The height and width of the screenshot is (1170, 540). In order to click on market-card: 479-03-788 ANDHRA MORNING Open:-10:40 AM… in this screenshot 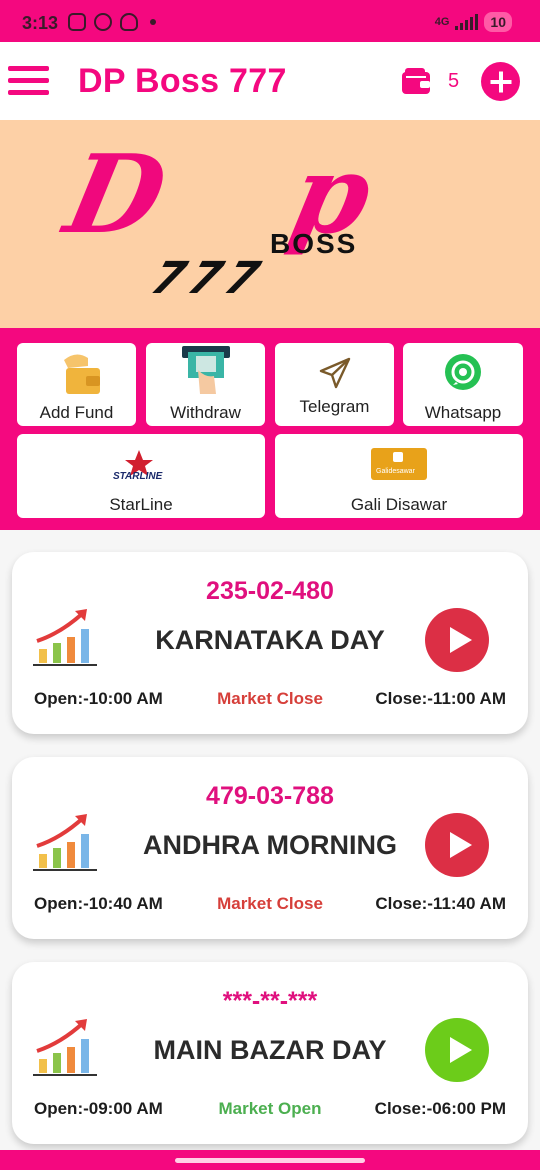, I will do `click(270, 848)`.